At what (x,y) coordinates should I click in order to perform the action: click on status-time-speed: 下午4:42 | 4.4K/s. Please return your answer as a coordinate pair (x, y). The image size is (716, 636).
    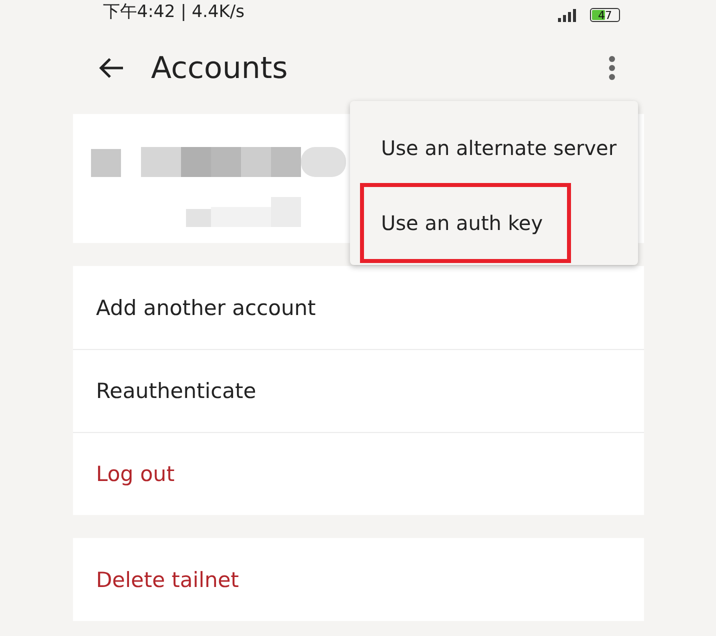
    Looking at the image, I should click on (173, 12).